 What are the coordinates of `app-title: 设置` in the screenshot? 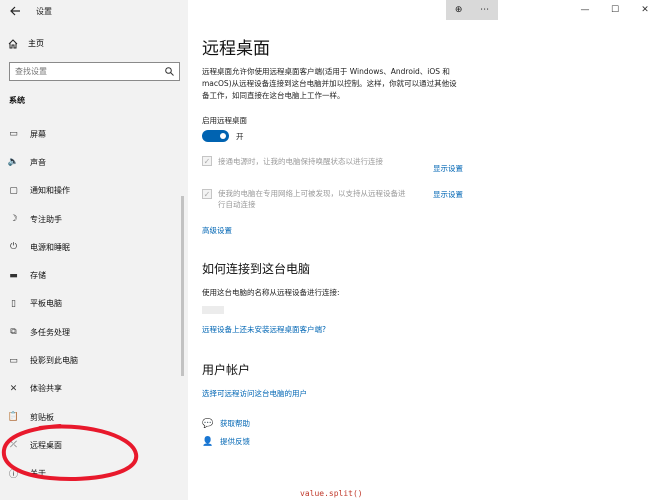 It's located at (44, 11).